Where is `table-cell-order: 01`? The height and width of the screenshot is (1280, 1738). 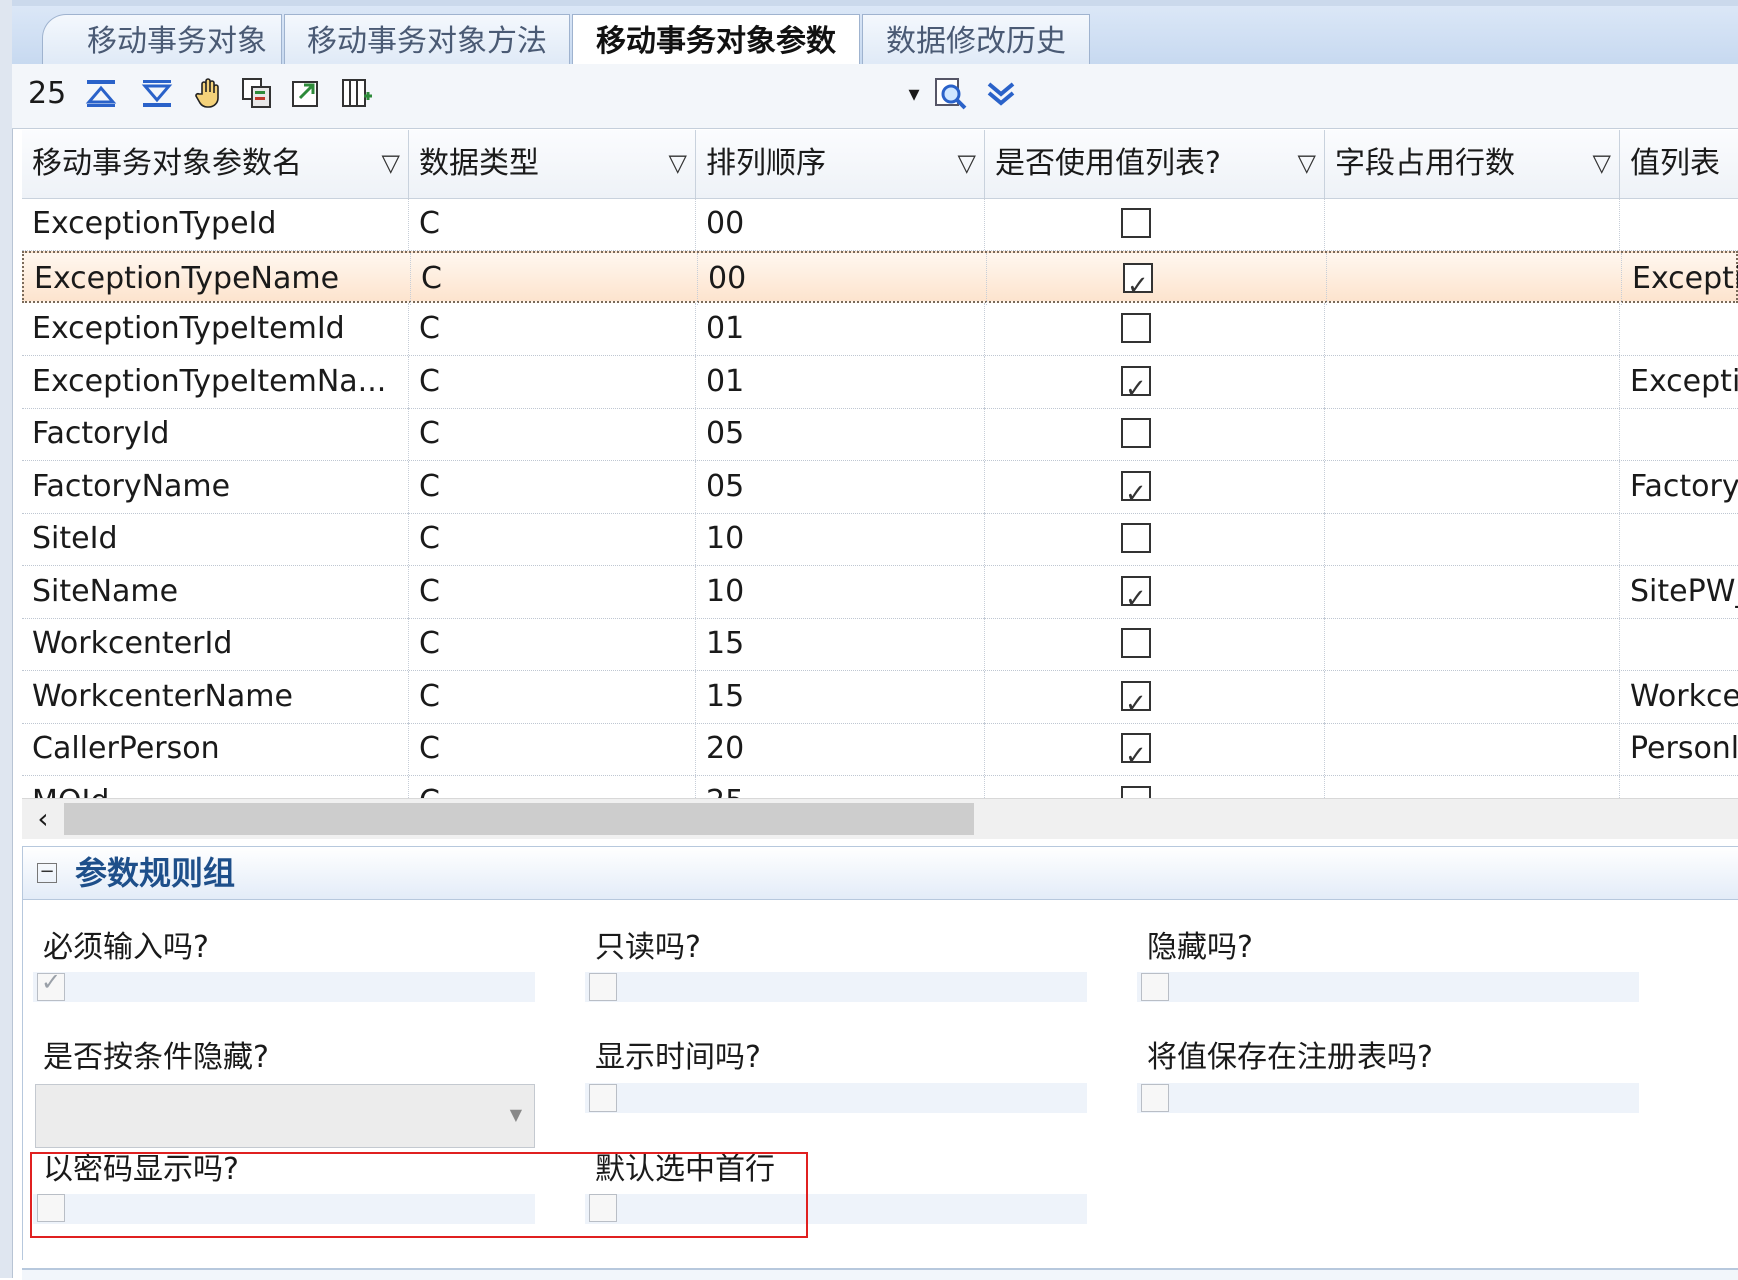 table-cell-order: 01 is located at coordinates (840, 381).